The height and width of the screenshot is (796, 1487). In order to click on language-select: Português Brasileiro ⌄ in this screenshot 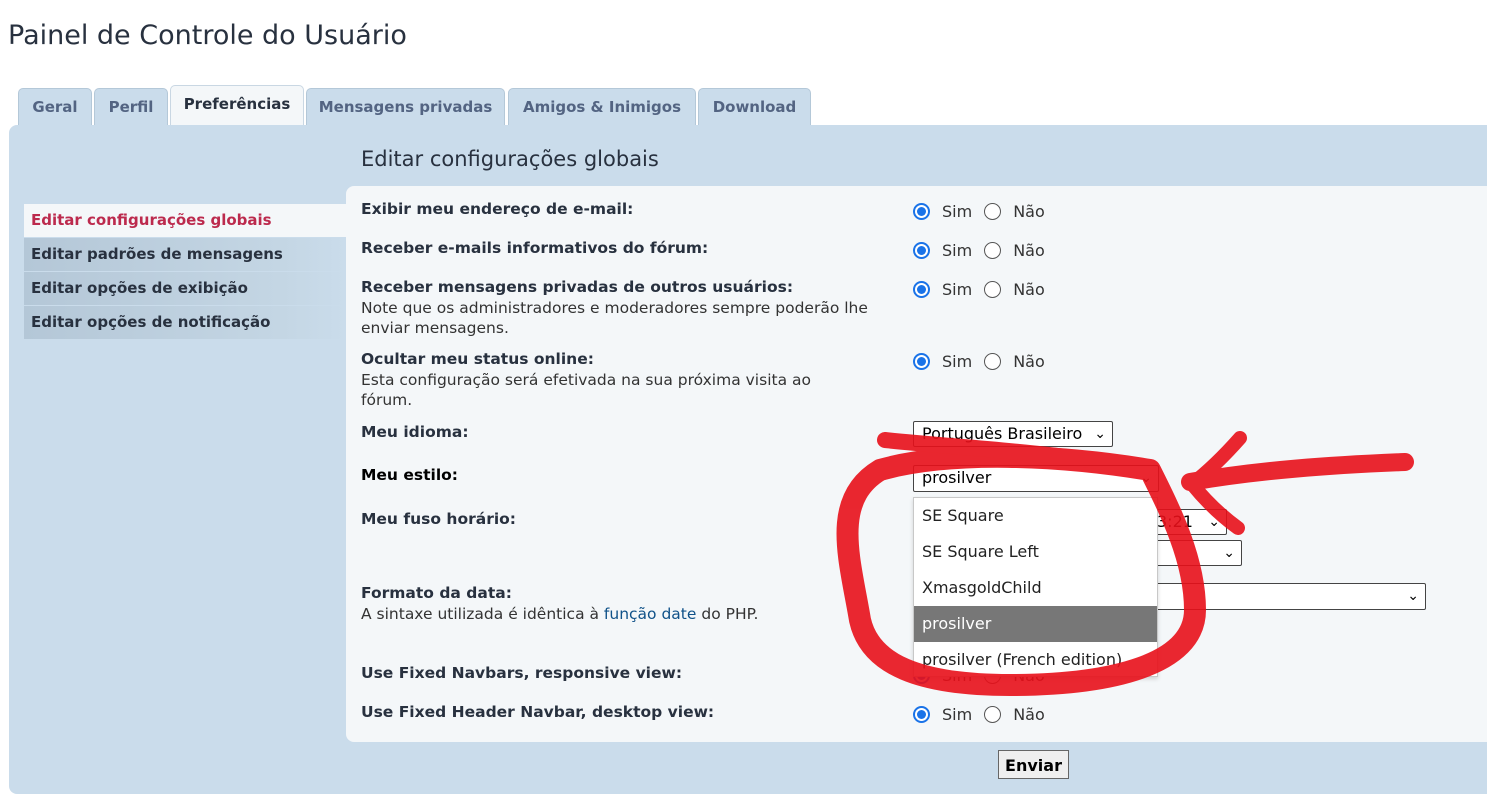, I will do `click(1013, 434)`.